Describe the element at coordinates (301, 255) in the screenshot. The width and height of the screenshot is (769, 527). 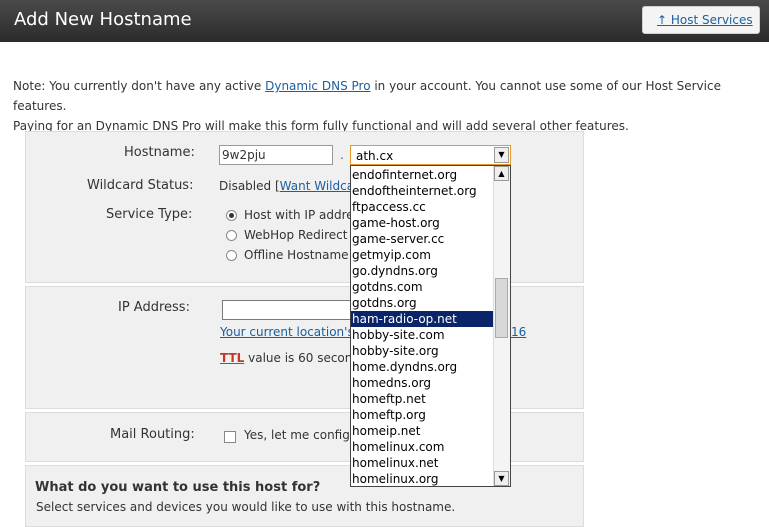
I see `service-option-offline: Offline Hostname [` at that location.